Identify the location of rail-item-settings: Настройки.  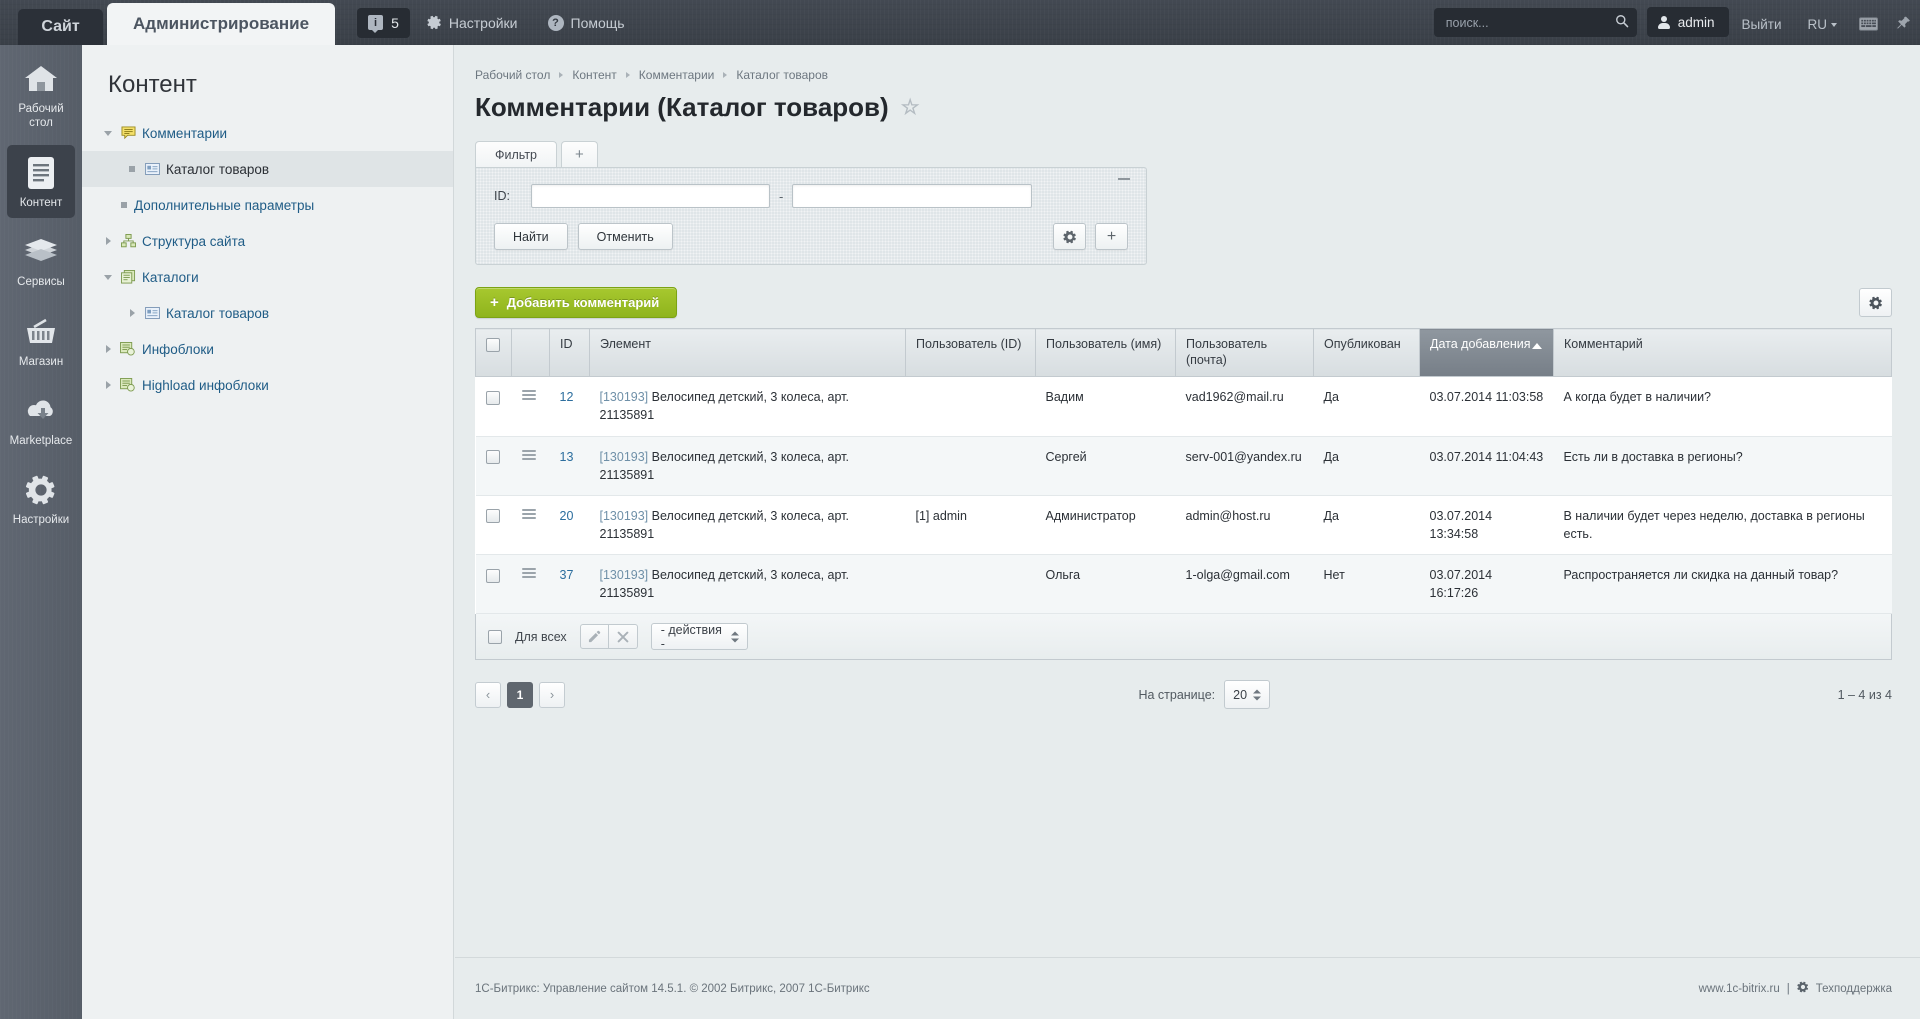
(41, 498).